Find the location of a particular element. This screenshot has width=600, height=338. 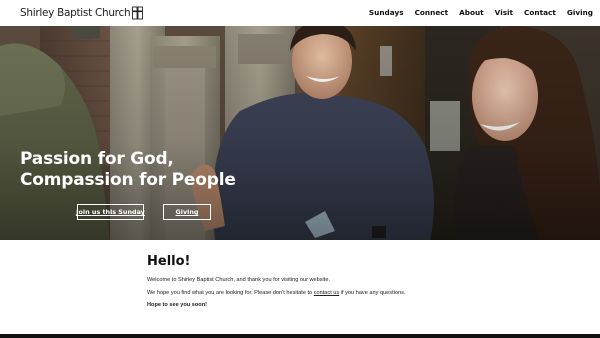

hero-title-line2: Compassion for People is located at coordinates (128, 180).